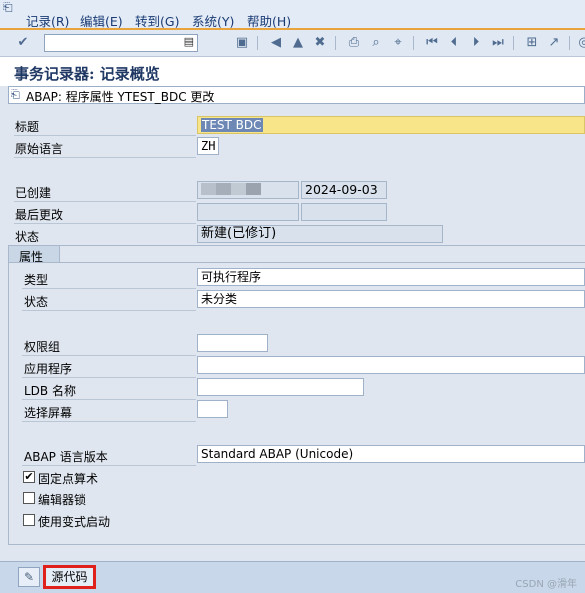 The image size is (585, 593). Describe the element at coordinates (47, 20) in the screenshot. I see `menu-record: 记录(R)` at that location.